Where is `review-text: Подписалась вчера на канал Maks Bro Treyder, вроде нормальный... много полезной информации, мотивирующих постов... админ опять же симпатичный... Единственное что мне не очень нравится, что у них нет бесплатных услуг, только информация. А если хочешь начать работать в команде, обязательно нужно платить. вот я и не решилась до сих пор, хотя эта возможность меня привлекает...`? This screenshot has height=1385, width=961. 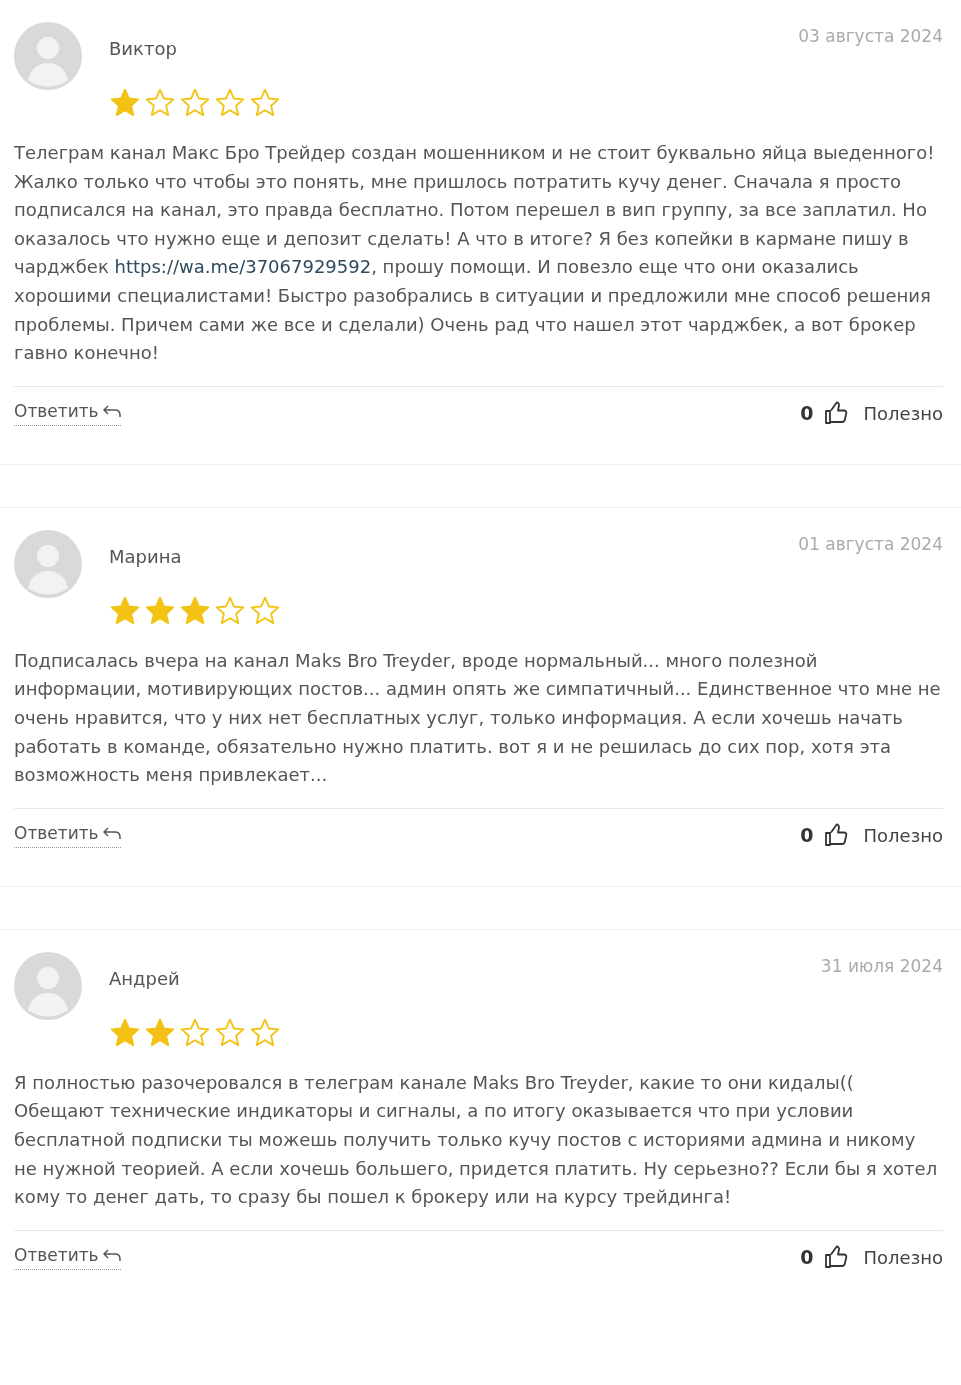 review-text: Подписалась вчера на канал Maks Bro Treyder, вроде нормальный... много полезной информации, мотивирующих постов... админ опять же симпатичный... Единственное что мне не очень нравится, что у них нет бесплатных услуг, только информация. А если хочешь начать работать в команде, обязательно нужно платить. вот я и не решилась до сих пор, хотя эта возможность меня привлекает... is located at coordinates (478, 718).